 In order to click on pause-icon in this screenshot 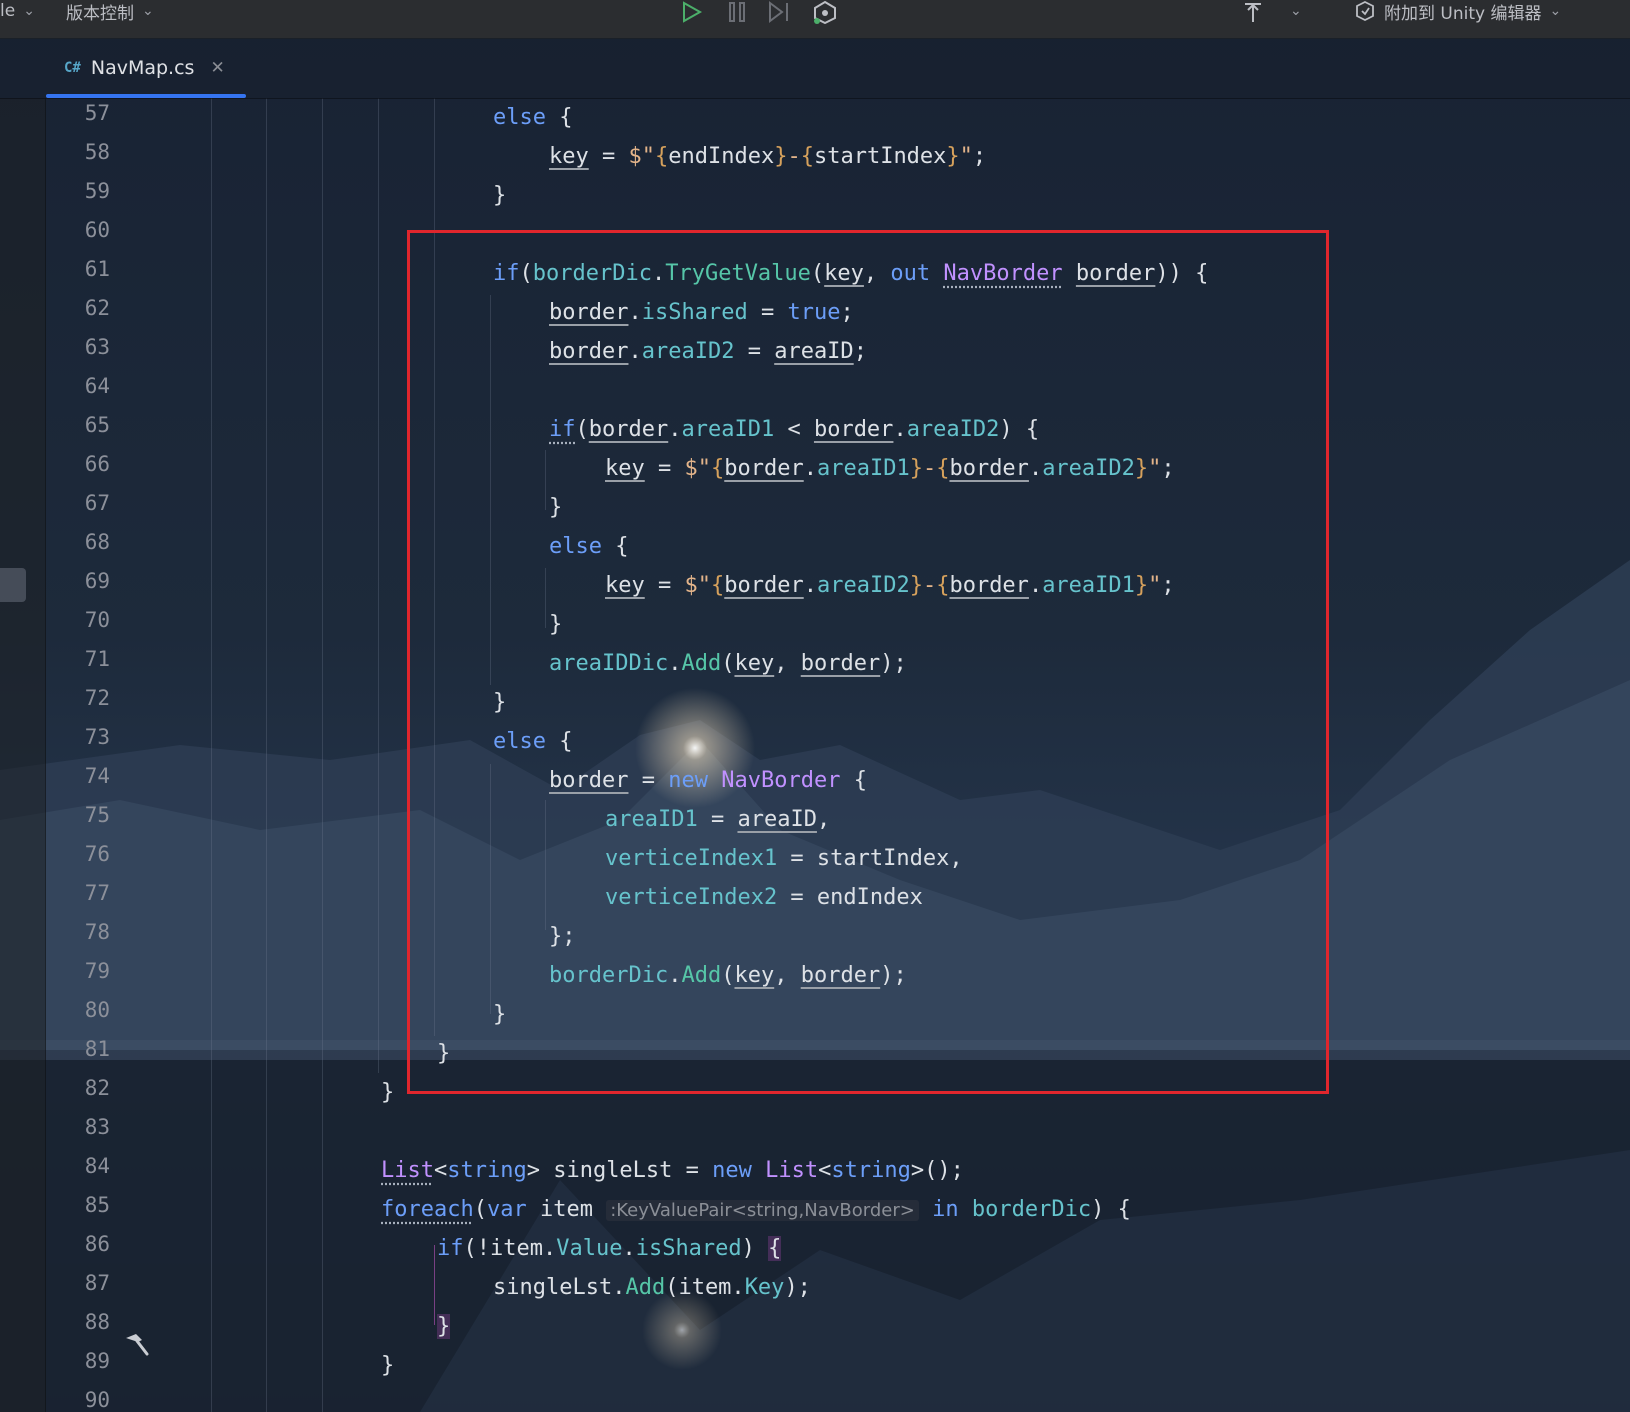, I will do `click(737, 12)`.